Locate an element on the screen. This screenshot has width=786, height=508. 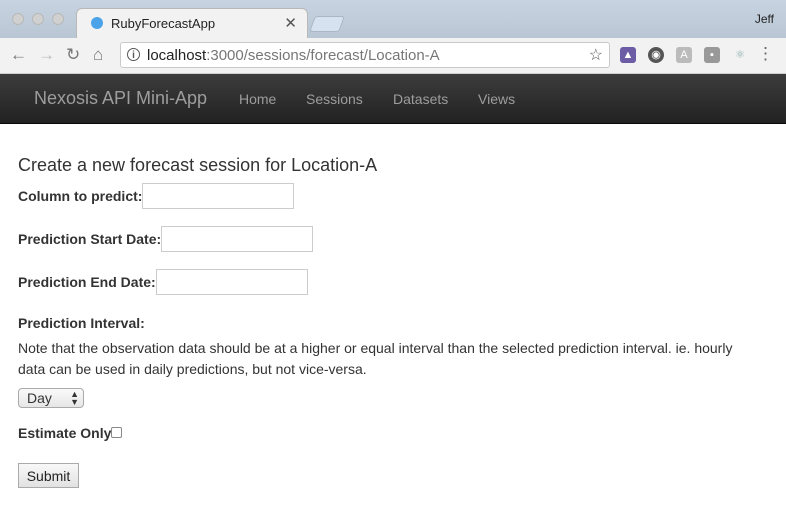
extension-icon-1: ▲ is located at coordinates (628, 55).